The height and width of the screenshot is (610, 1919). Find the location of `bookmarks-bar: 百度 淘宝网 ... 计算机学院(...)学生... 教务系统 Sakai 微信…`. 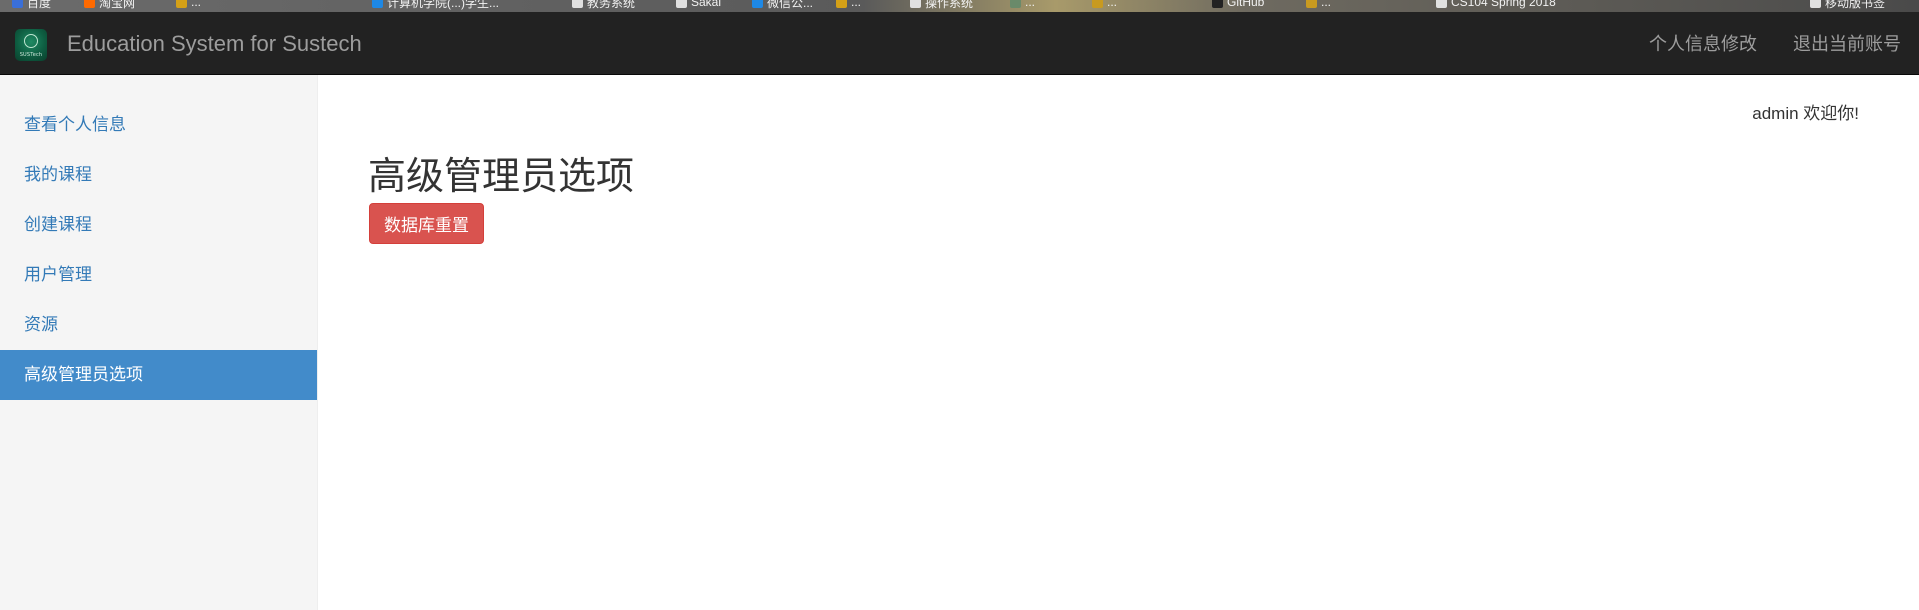

bookmarks-bar: 百度 淘宝网 ... 计算机学院(...)学生... 教务系统 Sakai 微信… is located at coordinates (959, 6).